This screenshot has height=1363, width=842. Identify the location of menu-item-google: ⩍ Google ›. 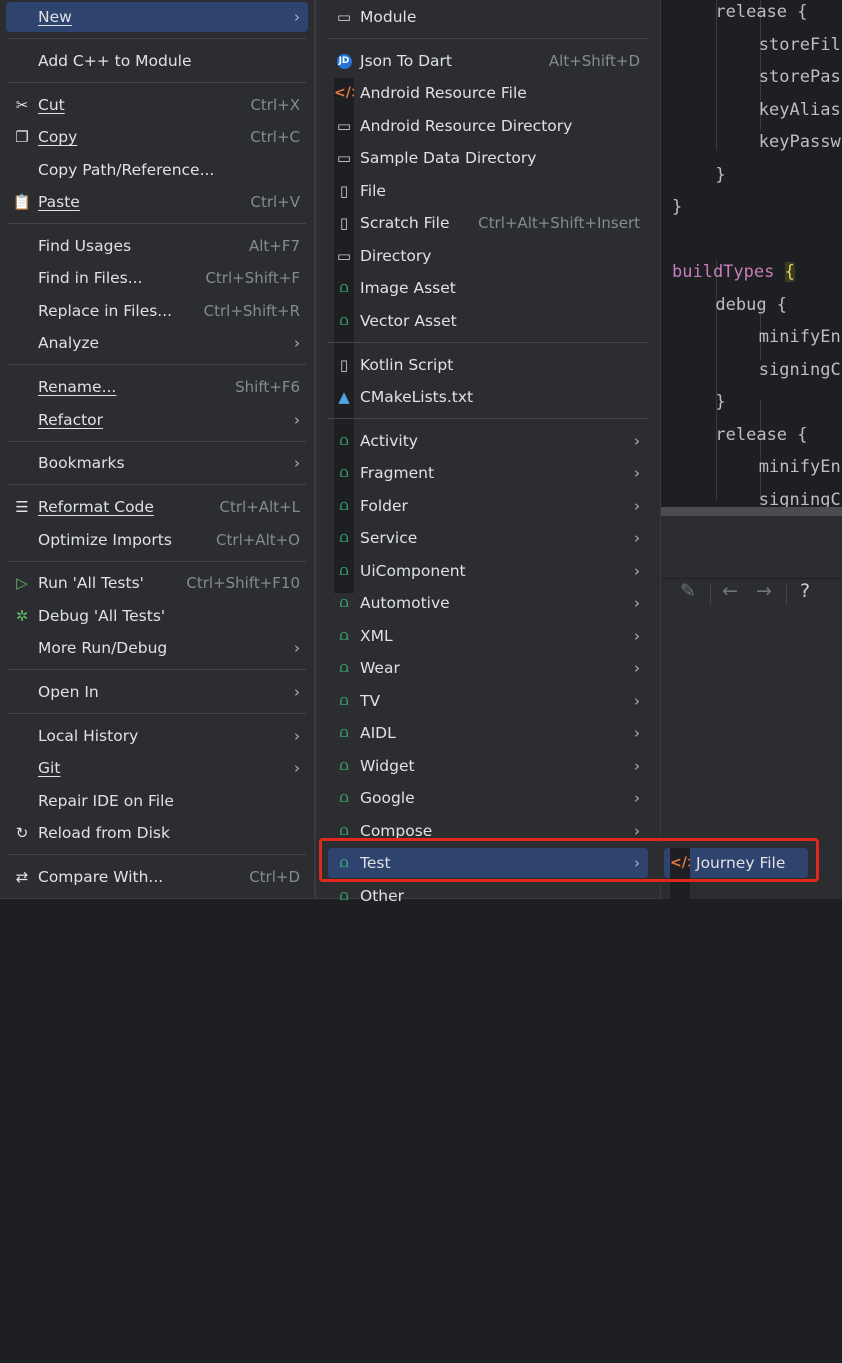
(488, 798).